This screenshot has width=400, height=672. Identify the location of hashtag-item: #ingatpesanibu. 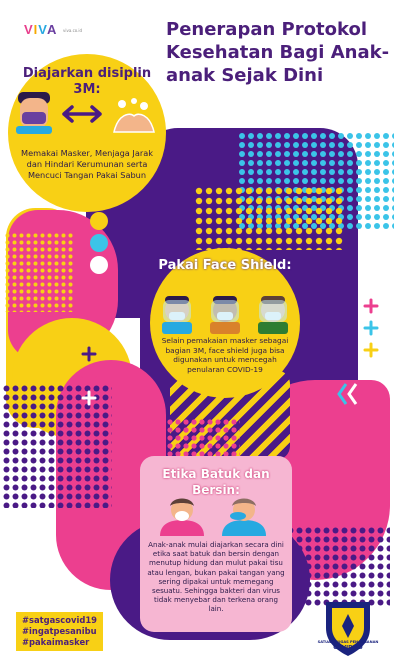
(59, 631).